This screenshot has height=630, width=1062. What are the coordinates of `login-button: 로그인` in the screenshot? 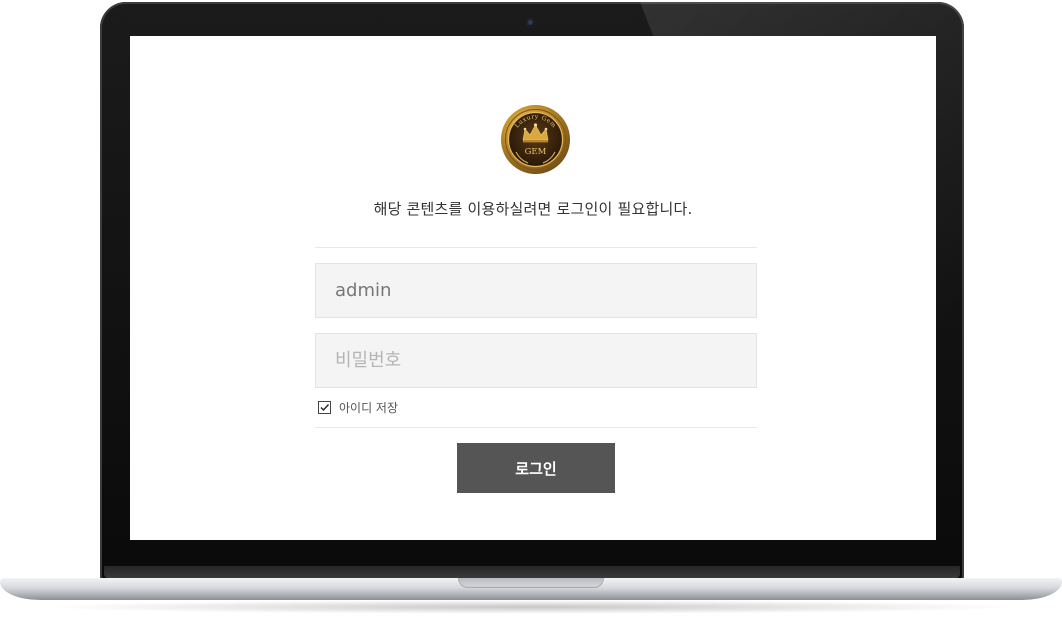 It's located at (536, 468).